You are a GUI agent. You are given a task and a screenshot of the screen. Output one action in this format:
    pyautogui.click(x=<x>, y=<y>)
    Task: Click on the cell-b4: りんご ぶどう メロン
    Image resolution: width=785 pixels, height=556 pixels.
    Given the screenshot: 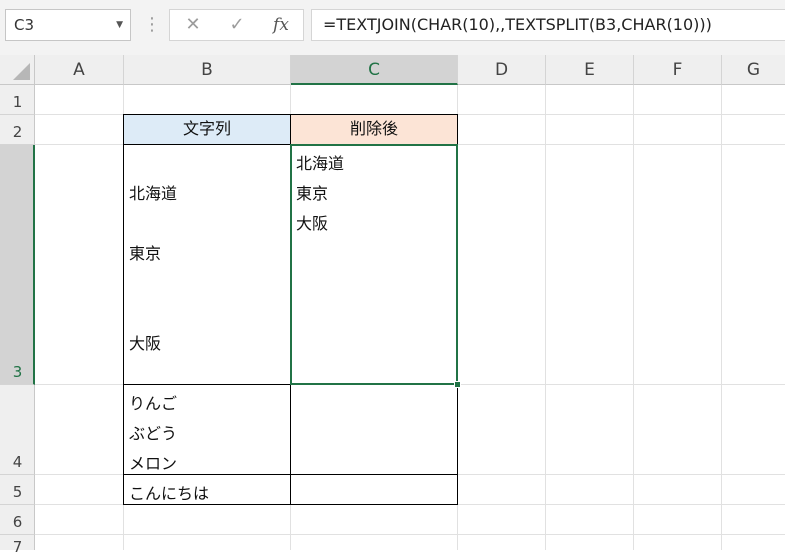 What is the action you would take?
    pyautogui.click(x=207, y=429)
    